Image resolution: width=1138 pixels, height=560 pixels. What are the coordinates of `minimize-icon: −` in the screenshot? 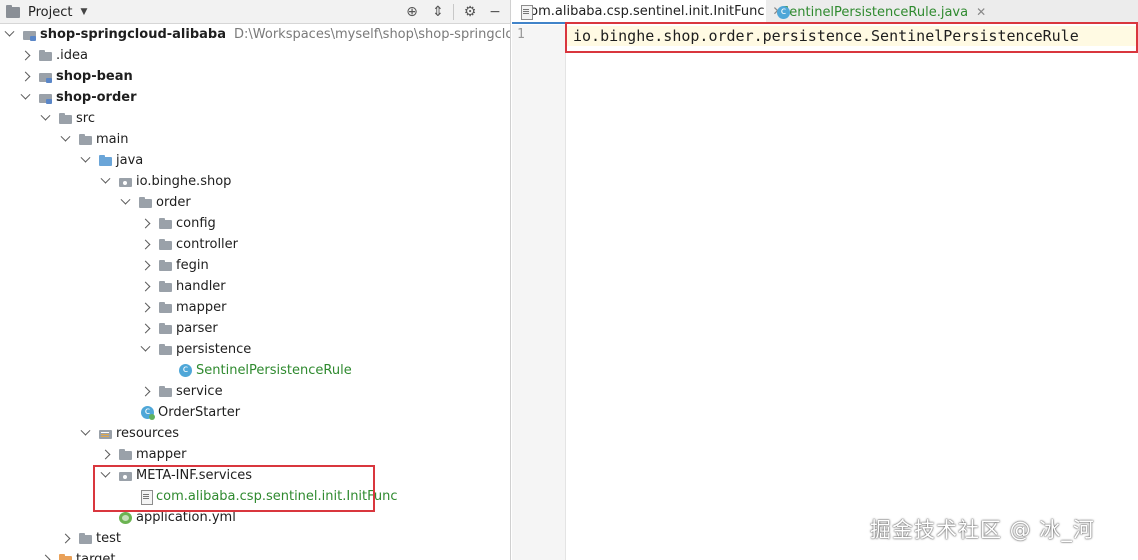 It's located at (495, 12).